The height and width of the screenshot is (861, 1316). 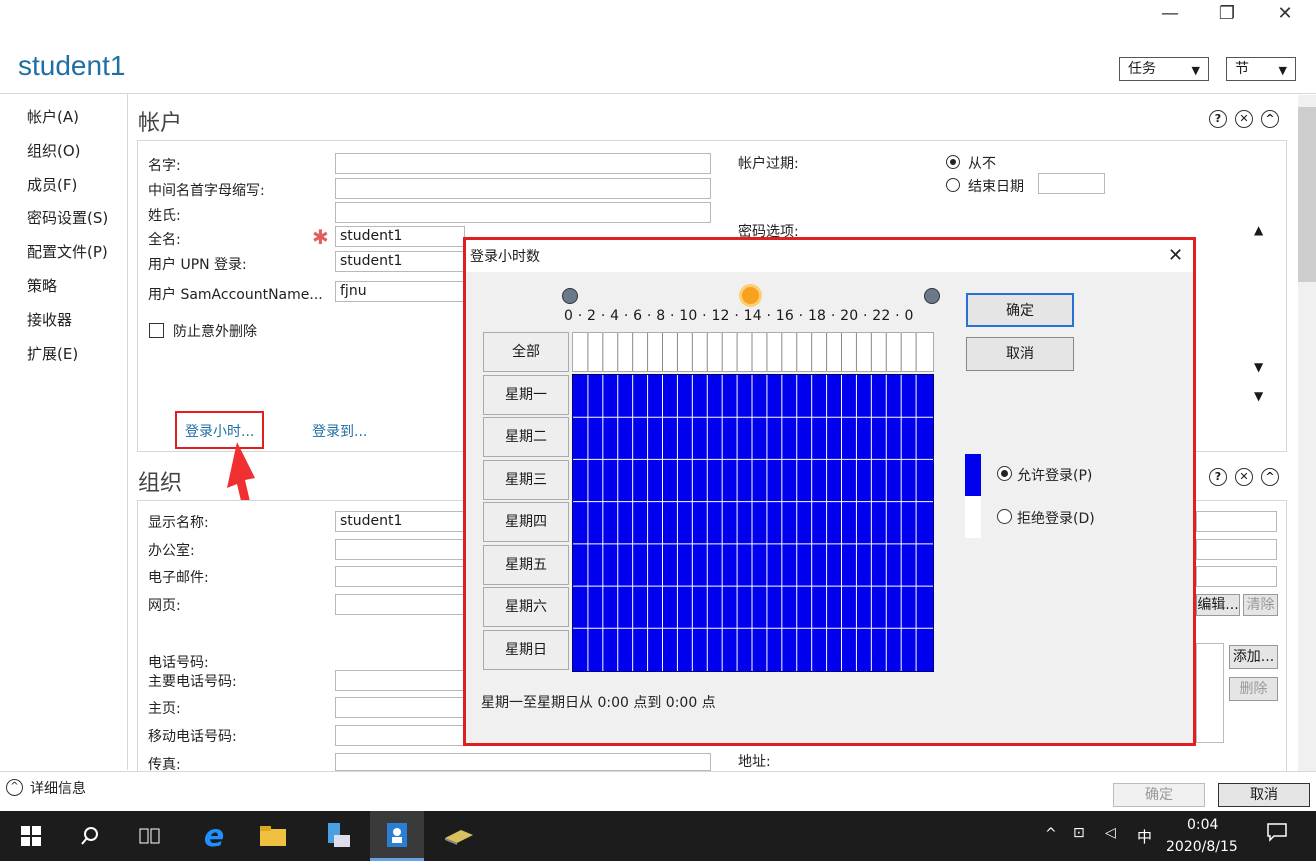 What do you see at coordinates (973, 475) in the screenshot?
I see `allow-color-swatch` at bounding box center [973, 475].